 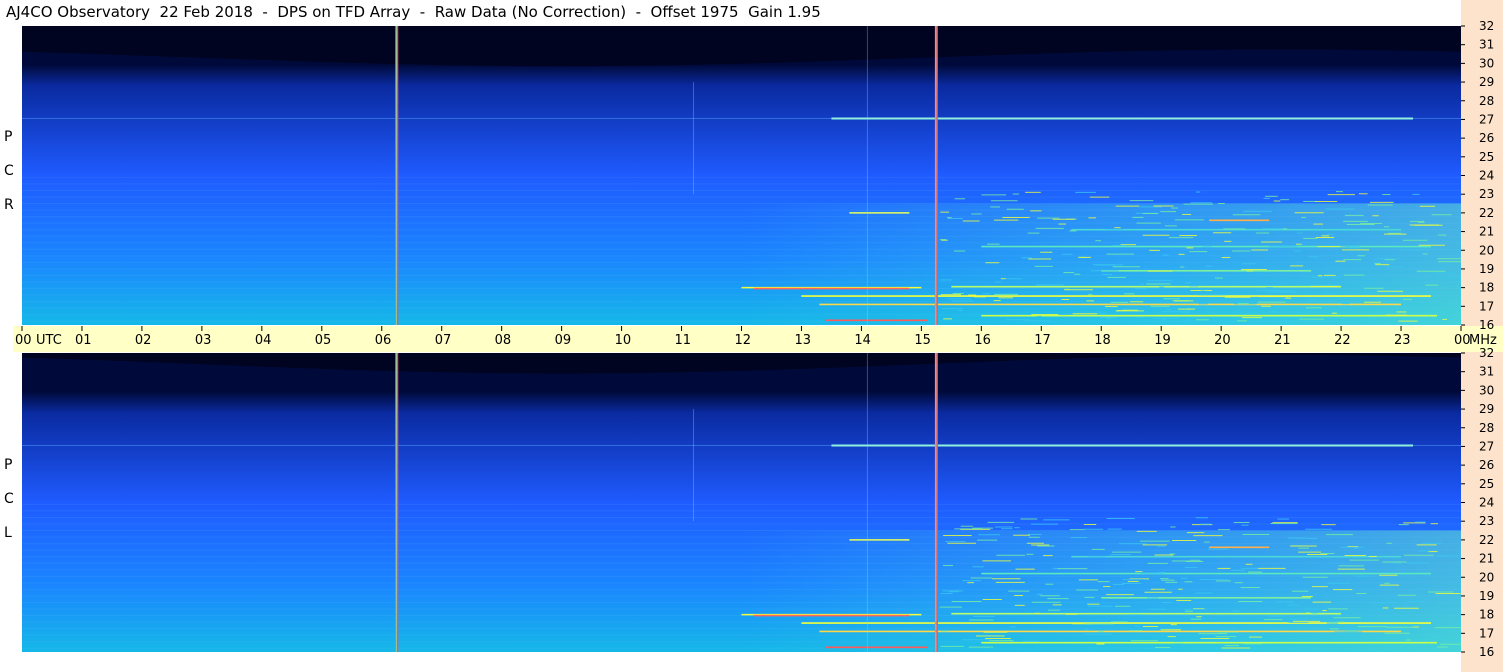 I want to click on utc-tick-label: 10, so click(x=623, y=340).